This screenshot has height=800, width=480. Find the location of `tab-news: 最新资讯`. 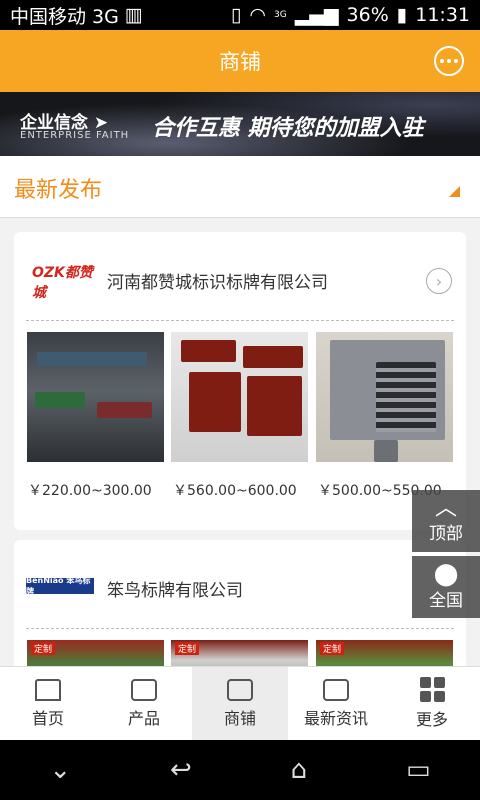

tab-news: 最新资讯 is located at coordinates (336, 703).